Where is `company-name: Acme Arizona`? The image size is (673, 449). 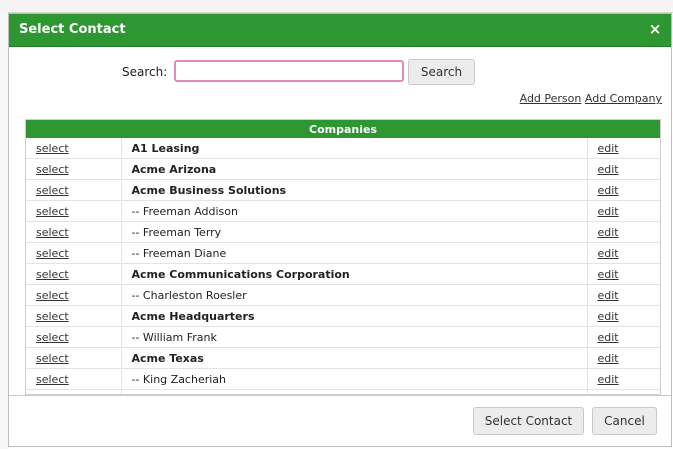
company-name: Acme Arizona is located at coordinates (354, 169).